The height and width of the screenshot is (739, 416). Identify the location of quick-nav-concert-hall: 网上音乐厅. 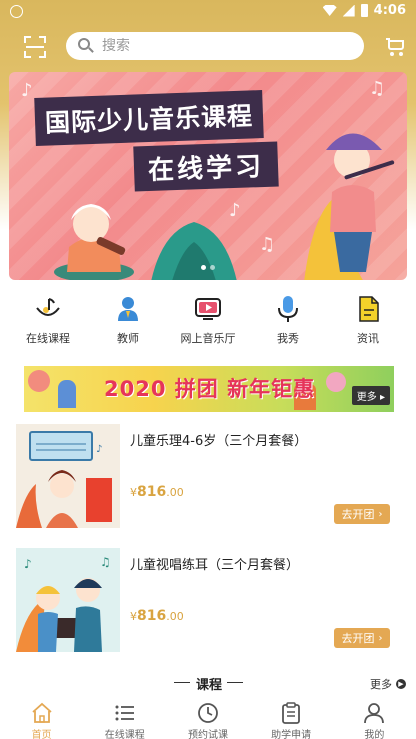
(208, 320).